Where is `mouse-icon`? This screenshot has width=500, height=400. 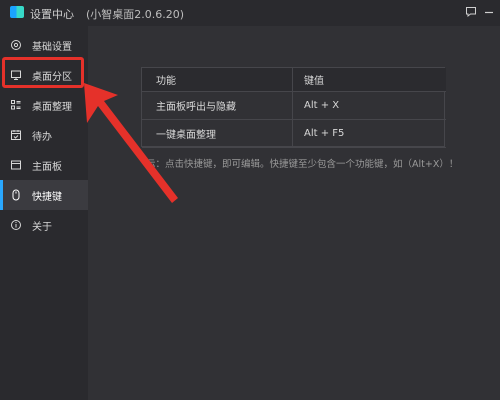 mouse-icon is located at coordinates (16, 195).